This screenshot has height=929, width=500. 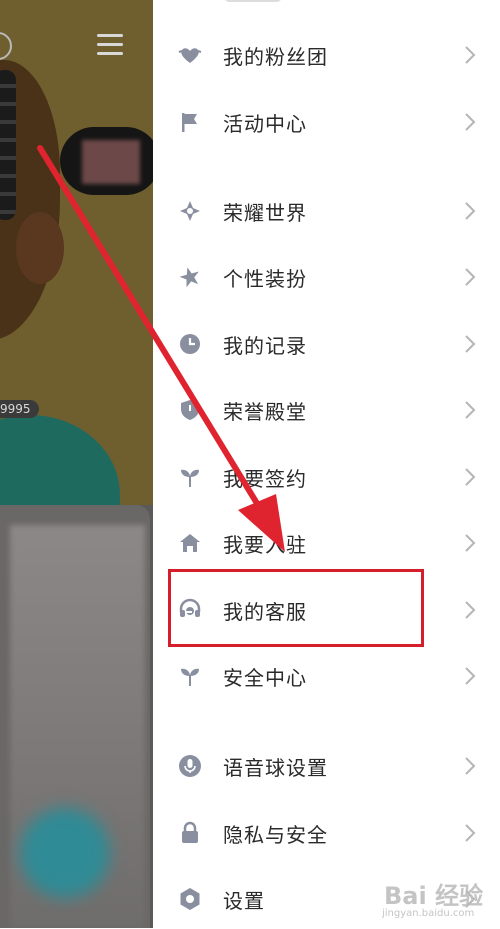 I want to click on menu-item-label: 我要签约, so click(x=265, y=478).